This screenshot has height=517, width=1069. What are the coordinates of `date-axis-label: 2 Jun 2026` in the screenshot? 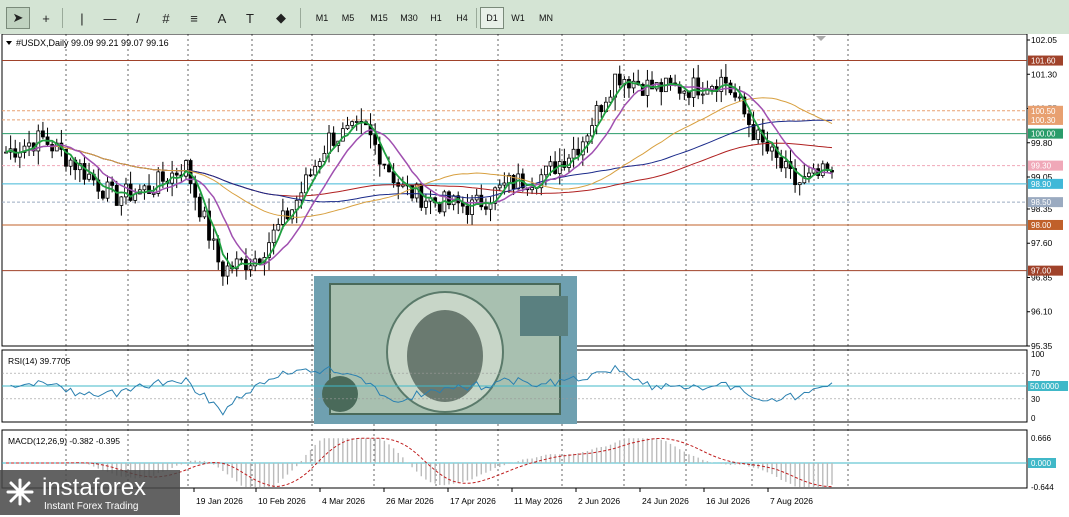 It's located at (599, 501).